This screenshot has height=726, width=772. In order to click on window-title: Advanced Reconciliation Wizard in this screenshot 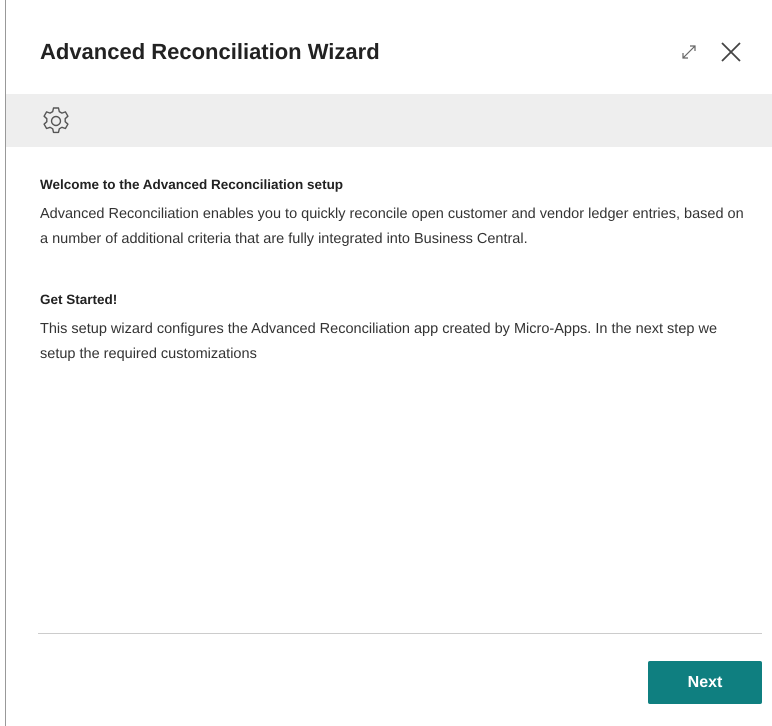, I will do `click(210, 52)`.